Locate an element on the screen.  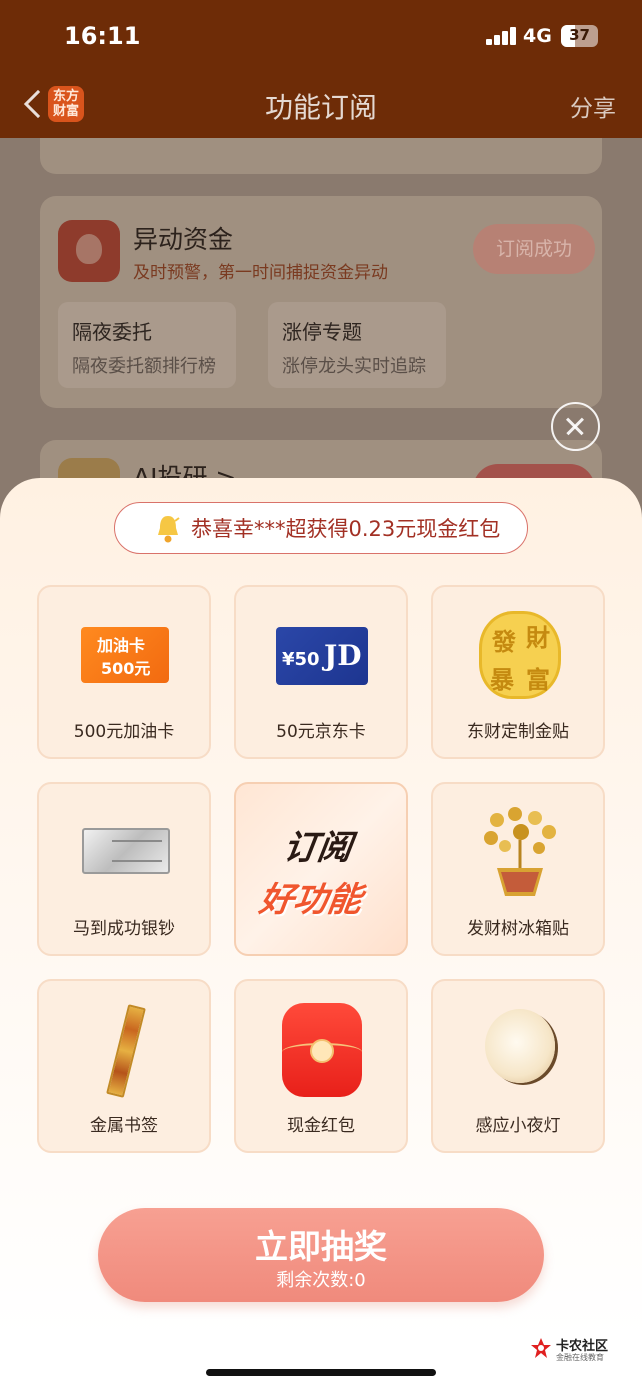
fund-card-title: 异动资金 is located at coordinates (183, 239).